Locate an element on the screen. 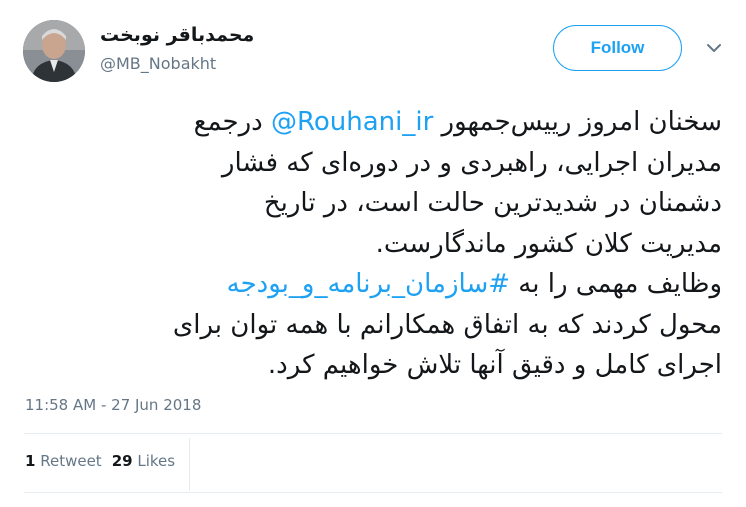 This screenshot has width=746, height=507. tweet-stats: 1 Retweet 29 Likes is located at coordinates (100, 461).